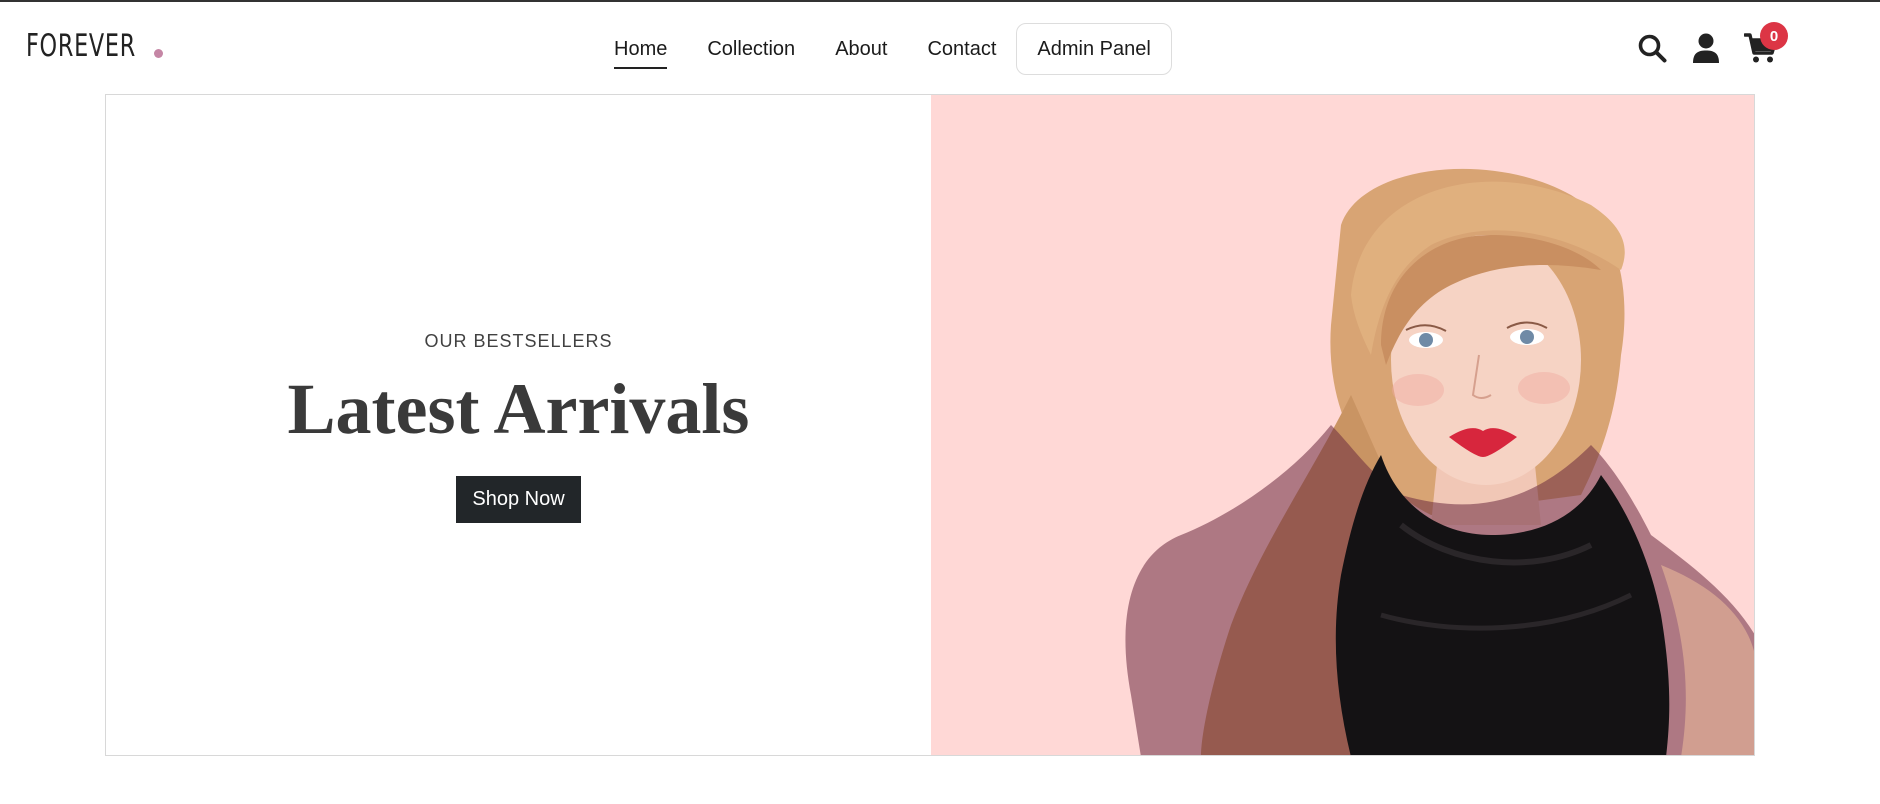 Image resolution: width=1880 pixels, height=804 pixels. I want to click on nav-home: Home, so click(641, 53).